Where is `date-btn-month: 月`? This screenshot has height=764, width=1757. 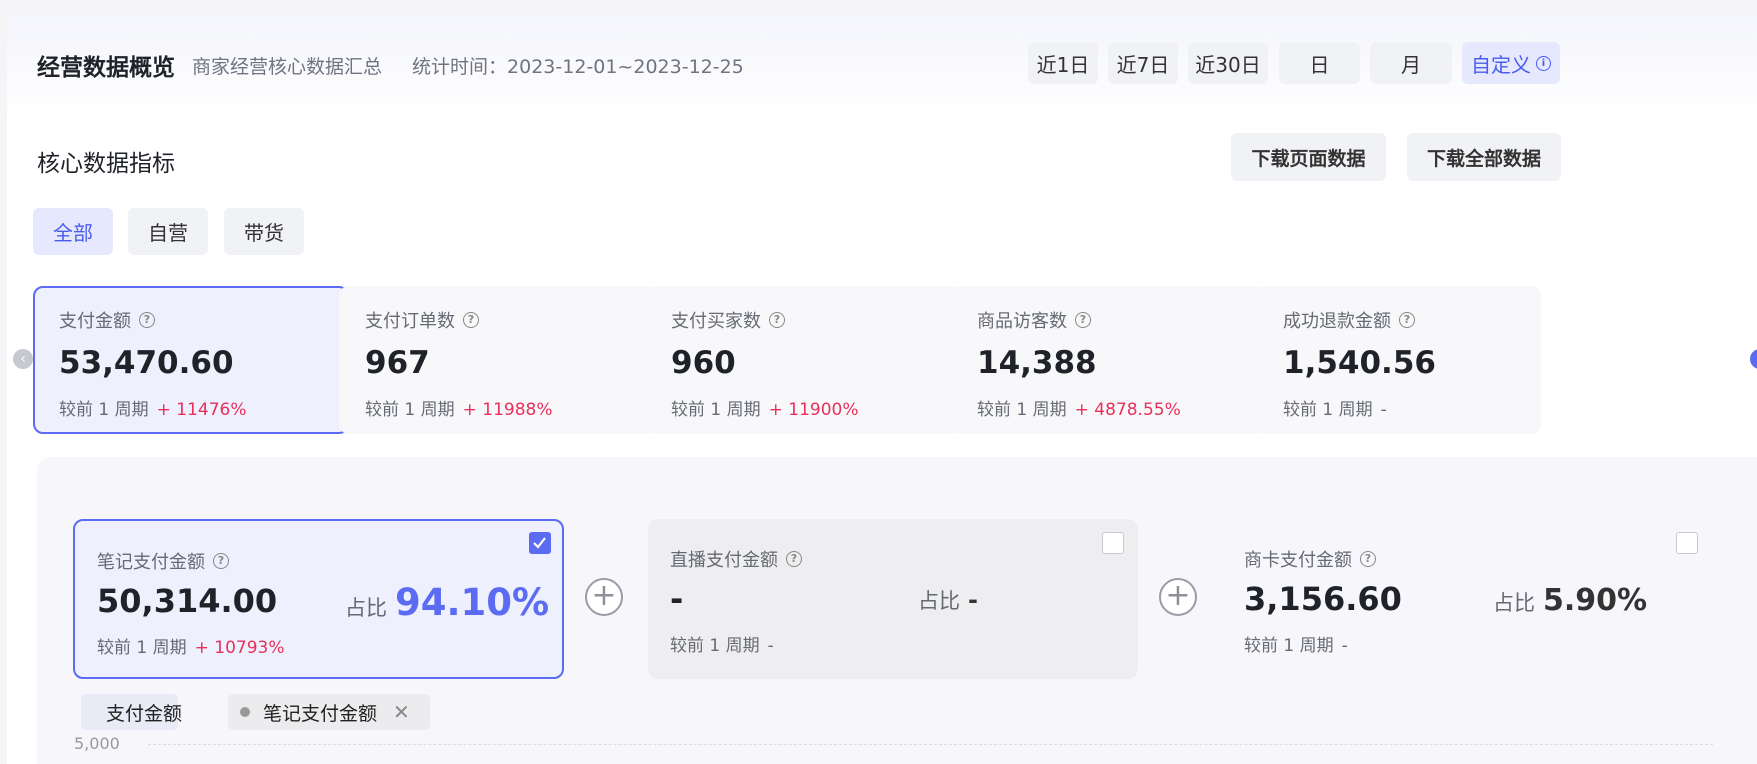 date-btn-month: 月 is located at coordinates (1411, 63).